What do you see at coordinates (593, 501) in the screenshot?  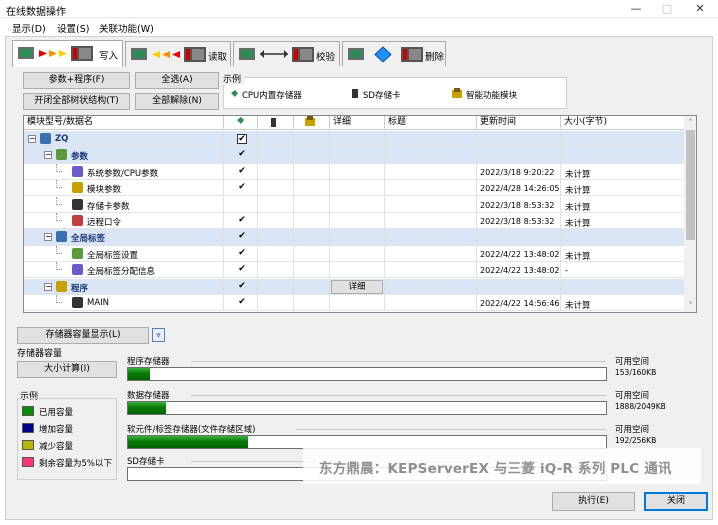 I see `execute-button: 执行(E)` at bounding box center [593, 501].